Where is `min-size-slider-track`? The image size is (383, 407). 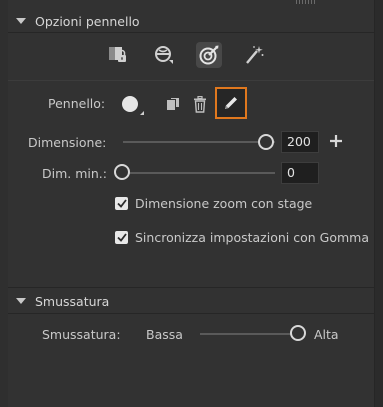
min-size-slider-track is located at coordinates (199, 173).